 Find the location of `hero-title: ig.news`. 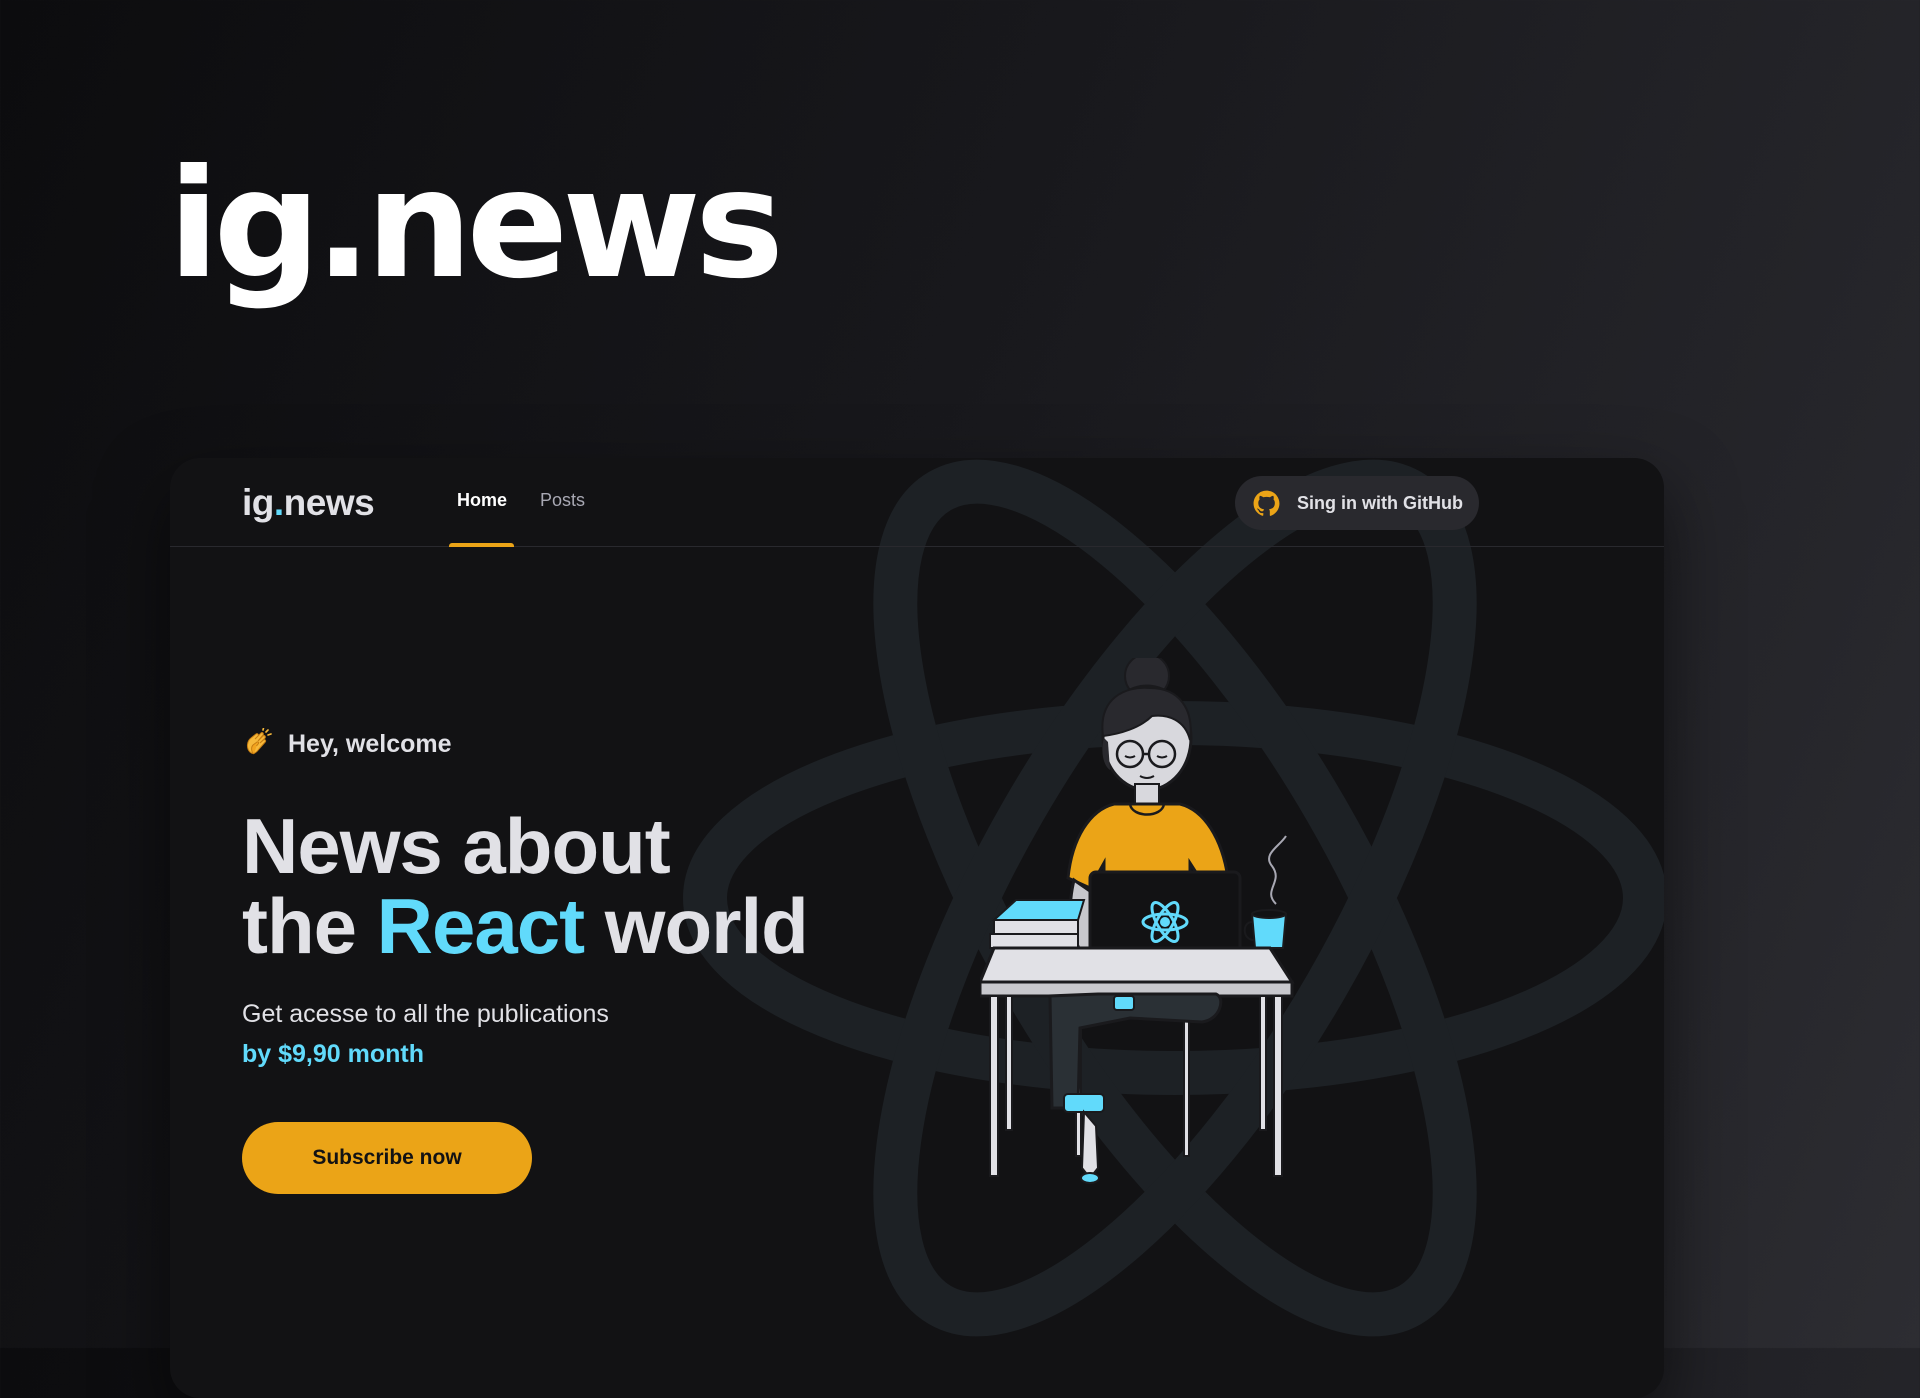

hero-title: ig.news is located at coordinates (476, 225).